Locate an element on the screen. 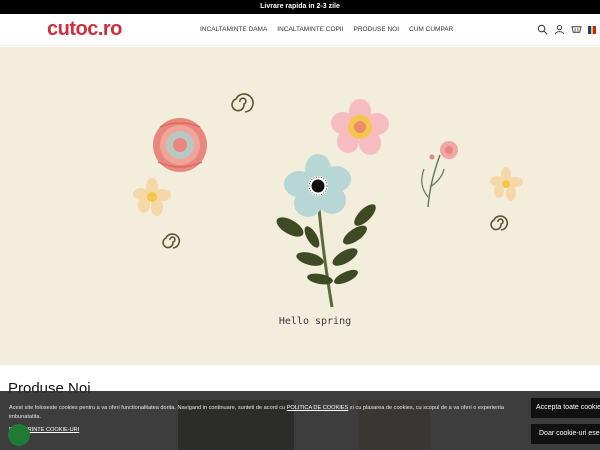  promo-bar: Livrare rapida in 2-3 zile is located at coordinates (300, 7).